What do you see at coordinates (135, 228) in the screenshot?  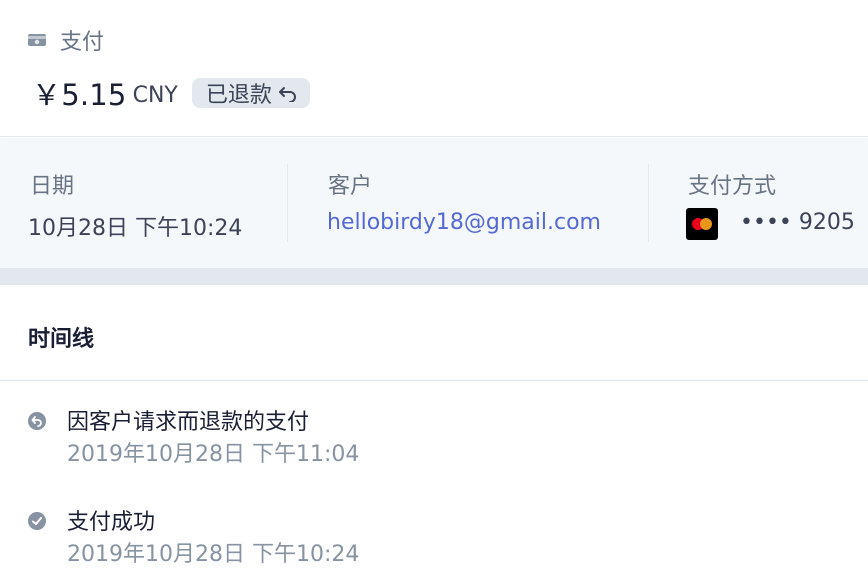 I see `date-value: 10月28日 下午10:24` at bounding box center [135, 228].